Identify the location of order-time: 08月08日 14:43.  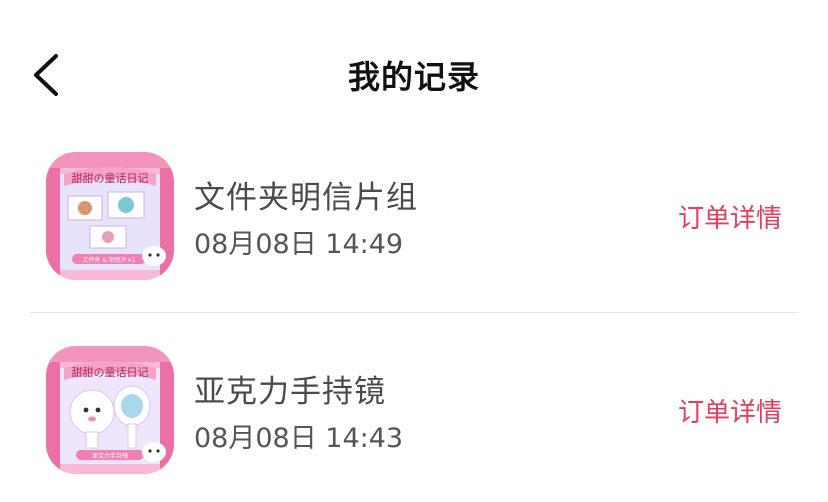
(299, 438).